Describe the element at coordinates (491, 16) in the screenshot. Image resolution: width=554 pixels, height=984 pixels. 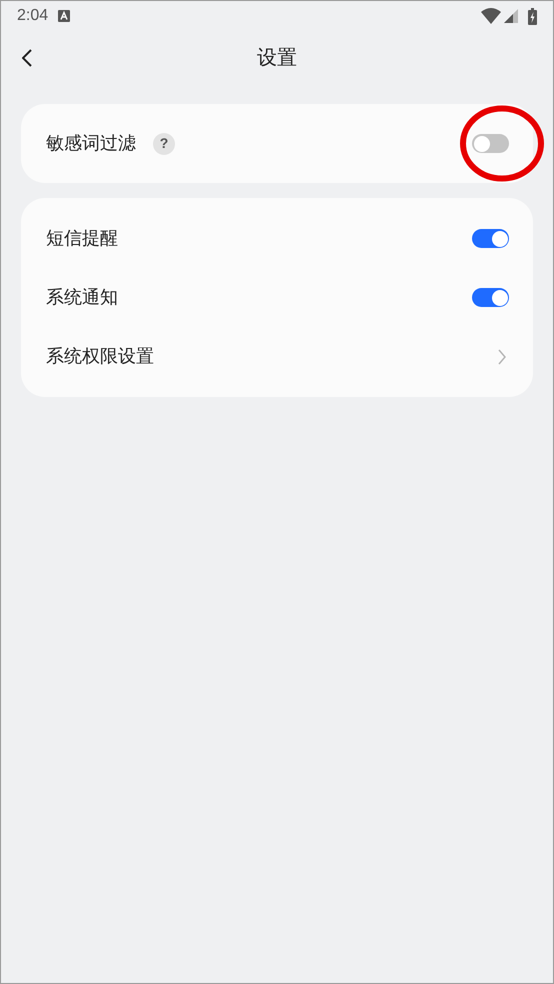
I see `wifi-icon` at that location.